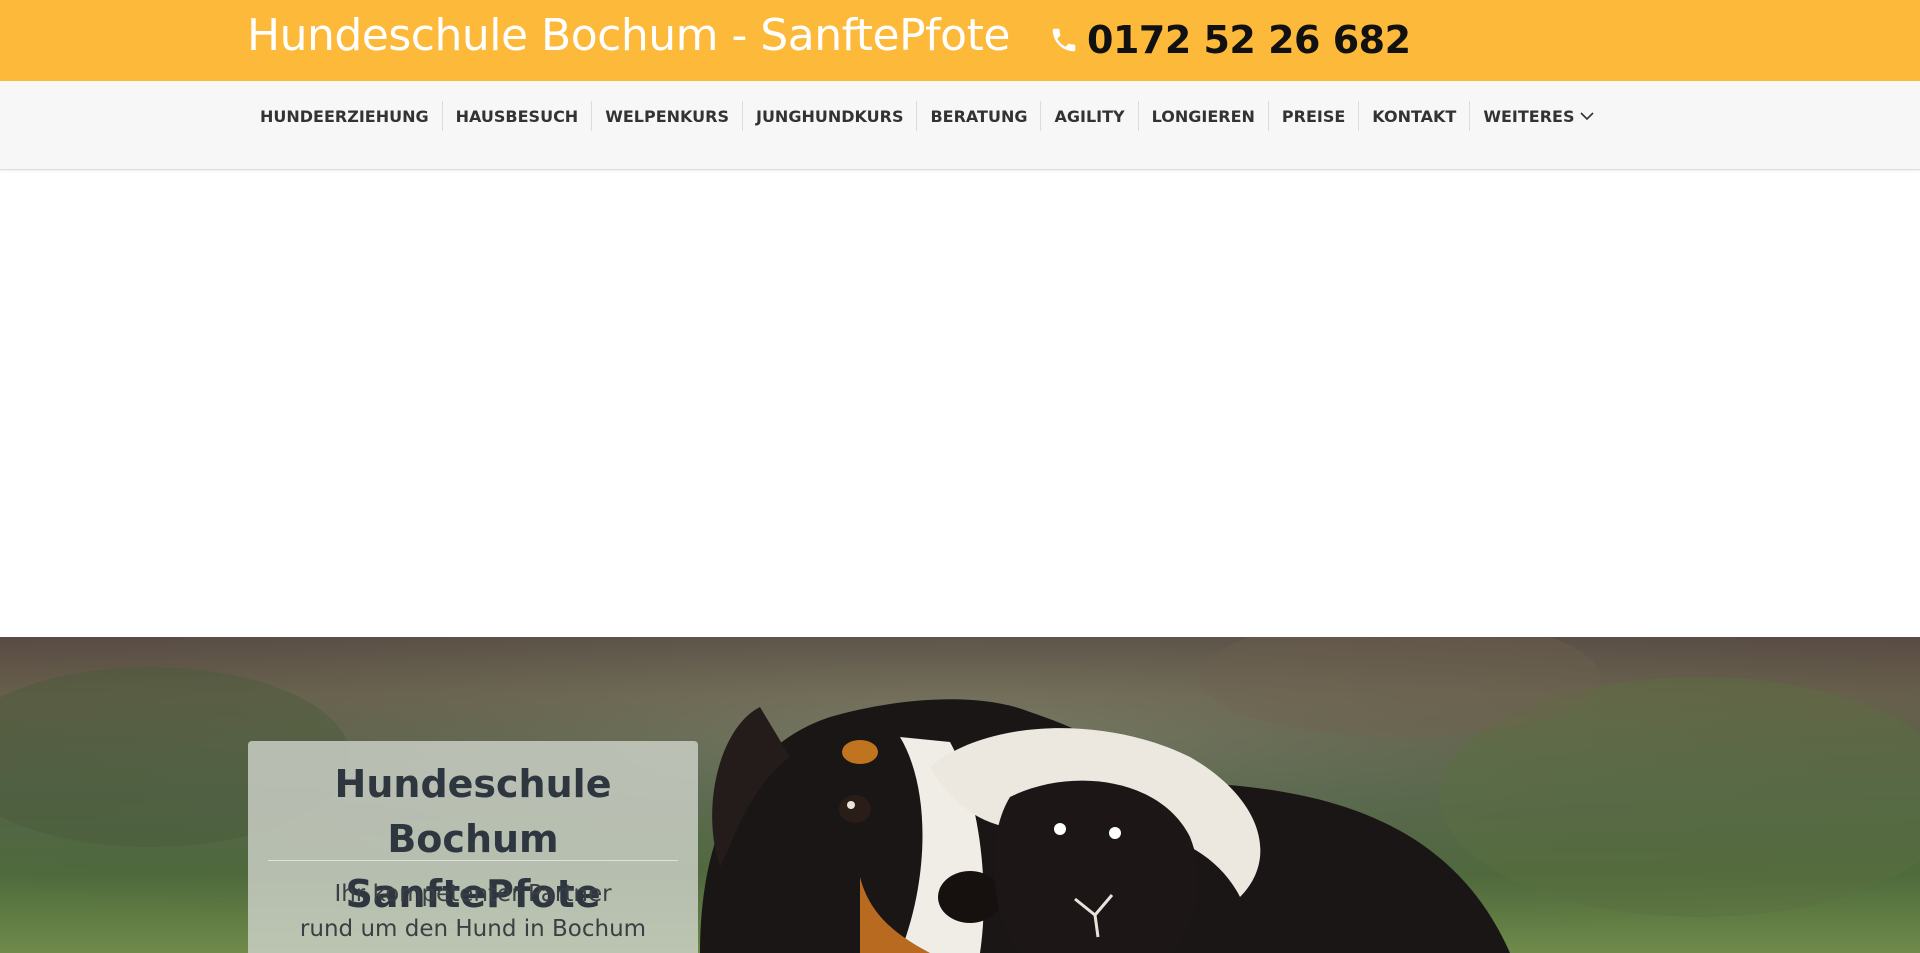 Image resolution: width=1920 pixels, height=953 pixels. What do you see at coordinates (473, 894) in the screenshot?
I see `hero-subtitle-line: Ihr kompetenter Partner` at bounding box center [473, 894].